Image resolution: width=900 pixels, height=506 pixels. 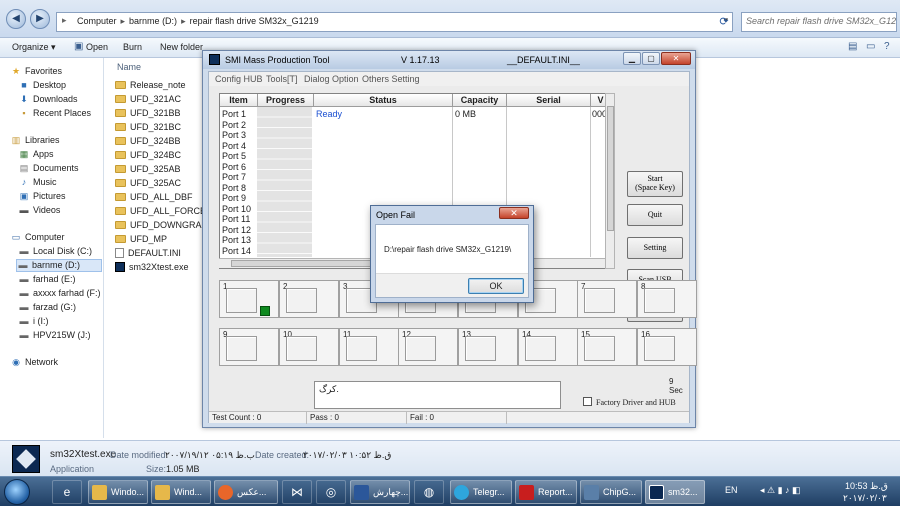 What do you see at coordinates (55, 252) in the screenshot?
I see `nav-local-disk-c: ▬ Local Disk (C:)` at bounding box center [55, 252].